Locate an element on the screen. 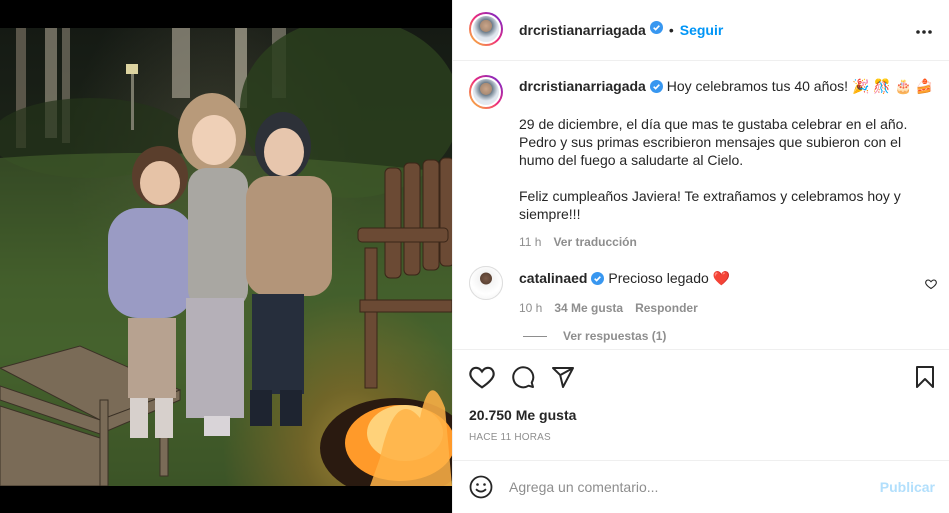 Image resolution: width=949 pixels, height=513 pixels. post-time-ago: Hace 11 horas is located at coordinates (510, 437).